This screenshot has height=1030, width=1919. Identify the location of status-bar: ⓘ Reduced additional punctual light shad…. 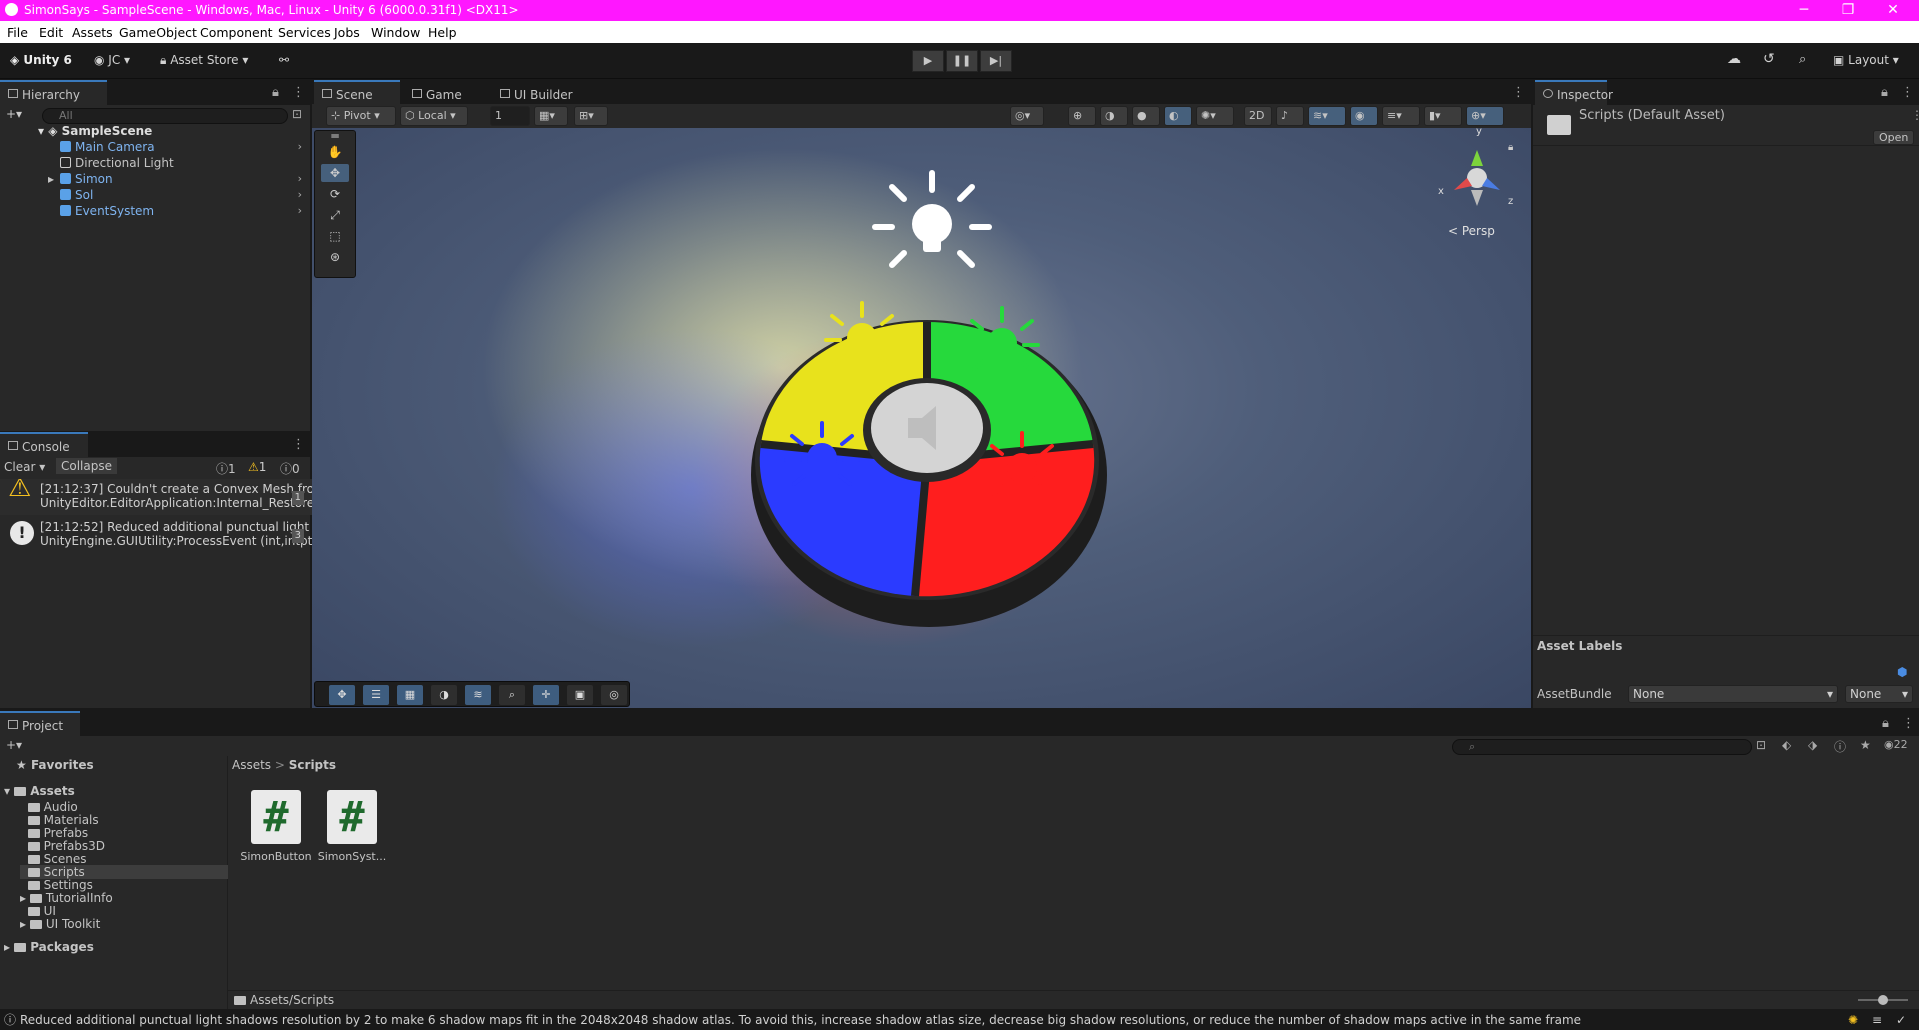
(959, 1020).